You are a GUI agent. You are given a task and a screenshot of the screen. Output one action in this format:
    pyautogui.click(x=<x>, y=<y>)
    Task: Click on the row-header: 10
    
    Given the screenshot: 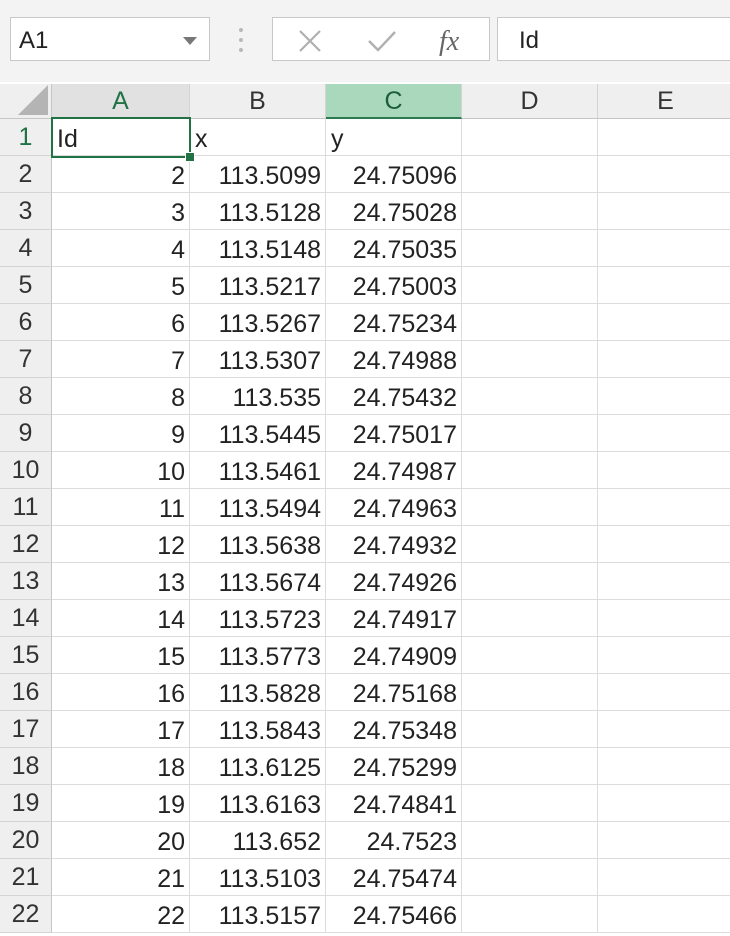 What is the action you would take?
    pyautogui.click(x=26, y=470)
    